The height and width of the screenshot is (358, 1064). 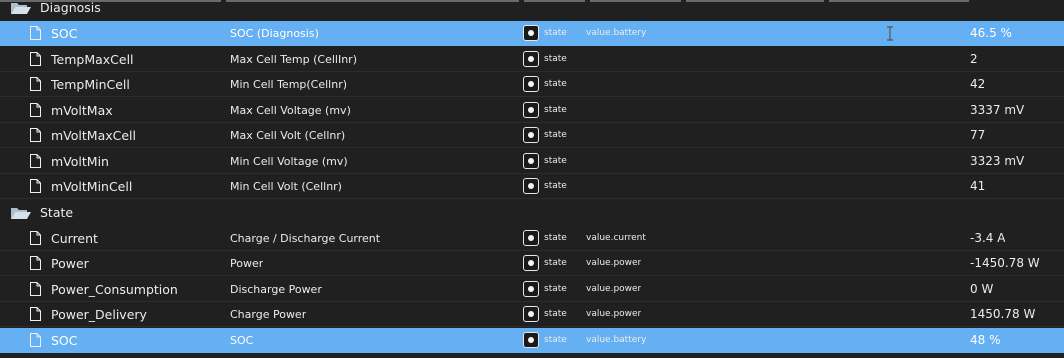 What do you see at coordinates (93, 135) in the screenshot?
I see `object-name: mVoltMaxCell` at bounding box center [93, 135].